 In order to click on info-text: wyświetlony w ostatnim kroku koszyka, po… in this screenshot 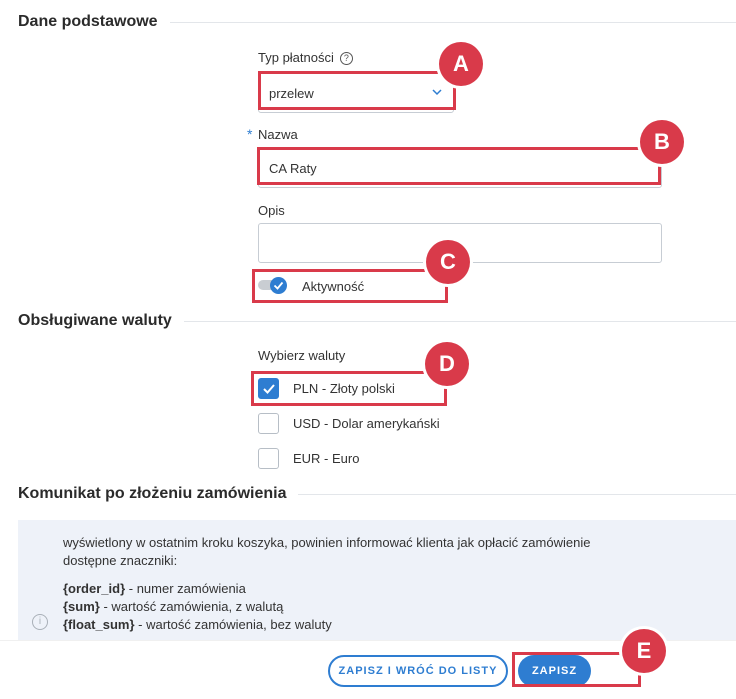, I will do `click(326, 584)`.